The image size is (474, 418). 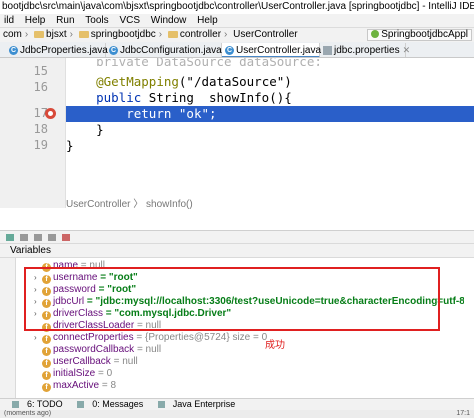 I want to click on tool-tab-java-enterprise: Java Enterprise, so click(x=193, y=404).